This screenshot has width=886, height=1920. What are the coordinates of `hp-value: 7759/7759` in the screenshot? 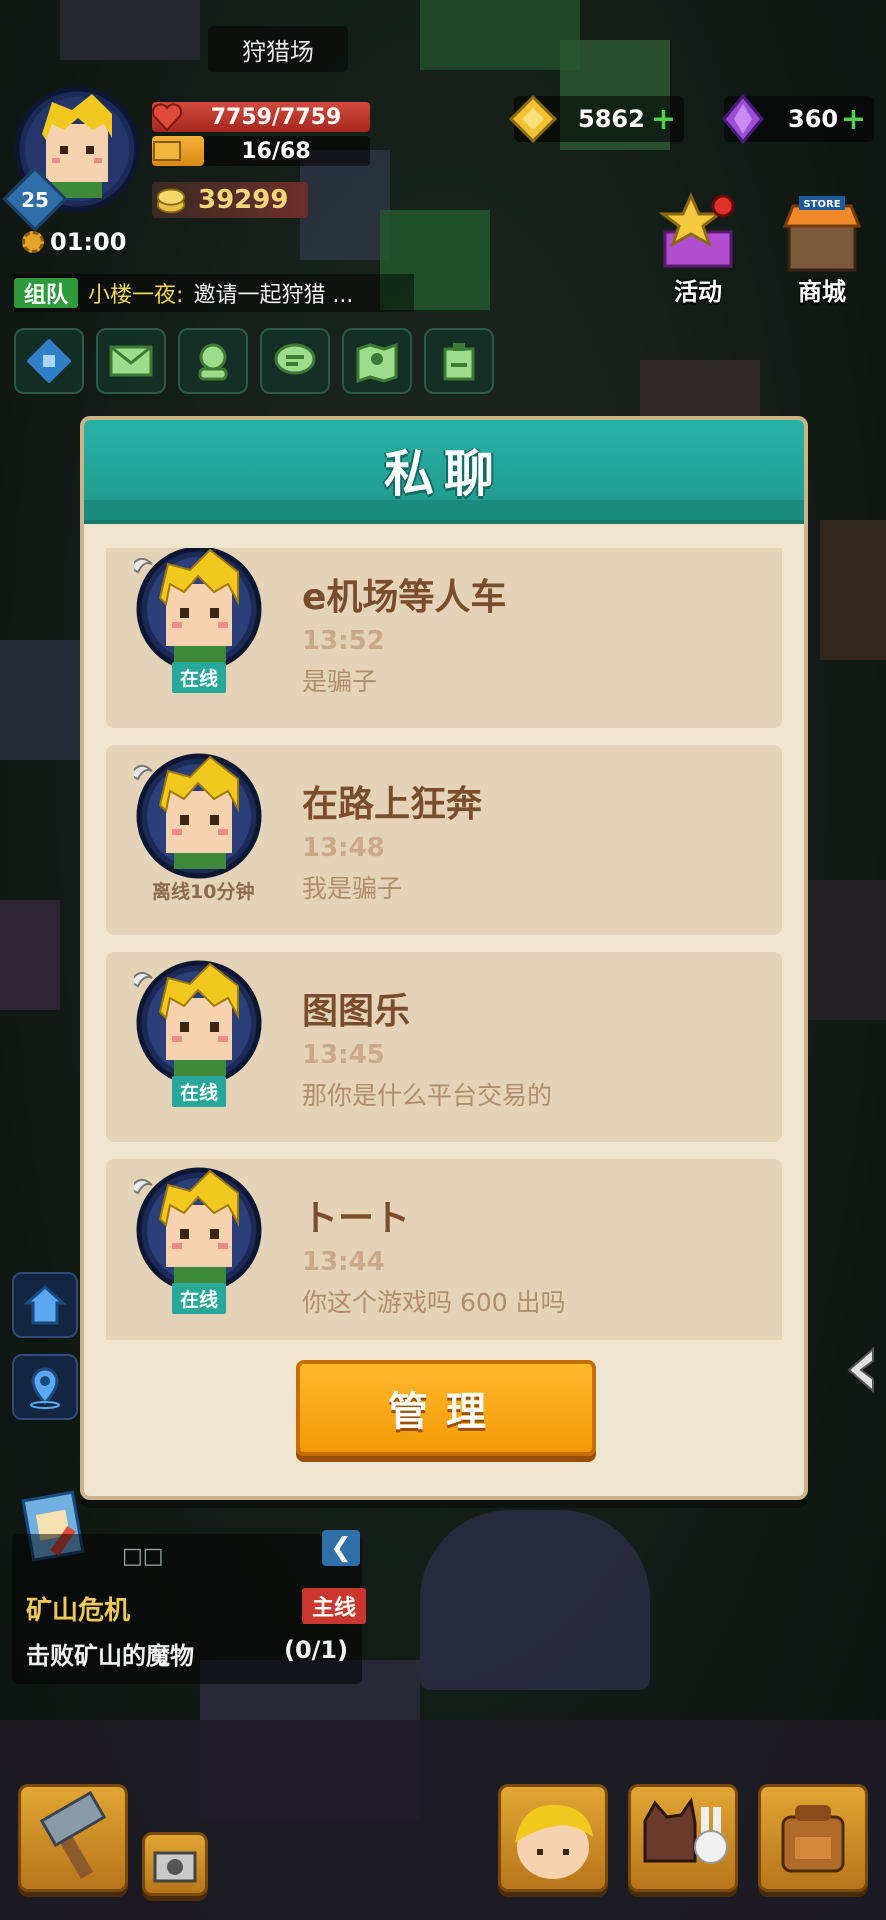 It's located at (276, 117).